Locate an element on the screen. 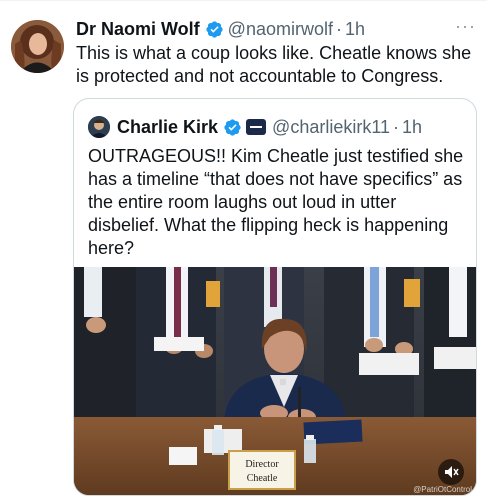  quoted-author-avatar is located at coordinates (99, 127).